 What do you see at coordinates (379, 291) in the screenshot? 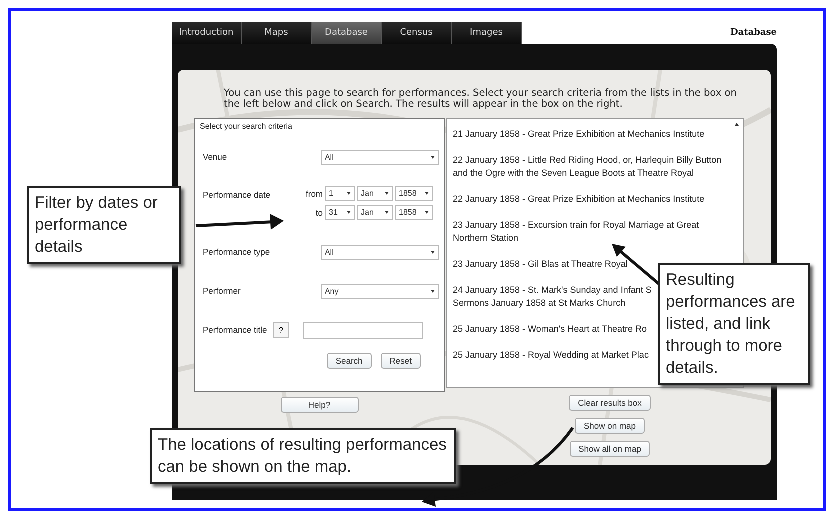
I see `dropdown: Any` at bounding box center [379, 291].